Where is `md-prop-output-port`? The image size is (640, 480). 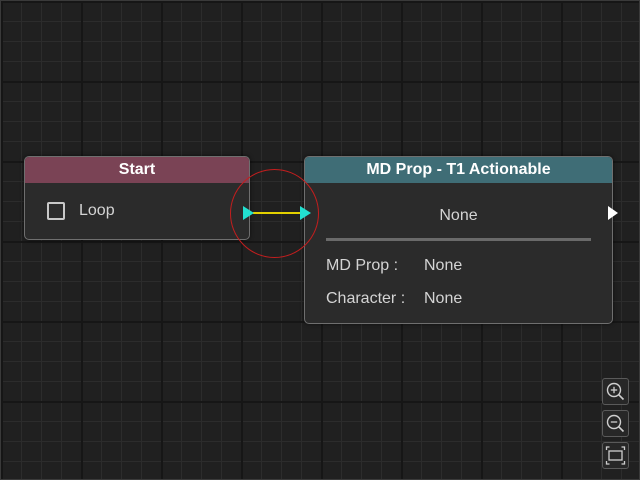
md-prop-output-port is located at coordinates (613, 213).